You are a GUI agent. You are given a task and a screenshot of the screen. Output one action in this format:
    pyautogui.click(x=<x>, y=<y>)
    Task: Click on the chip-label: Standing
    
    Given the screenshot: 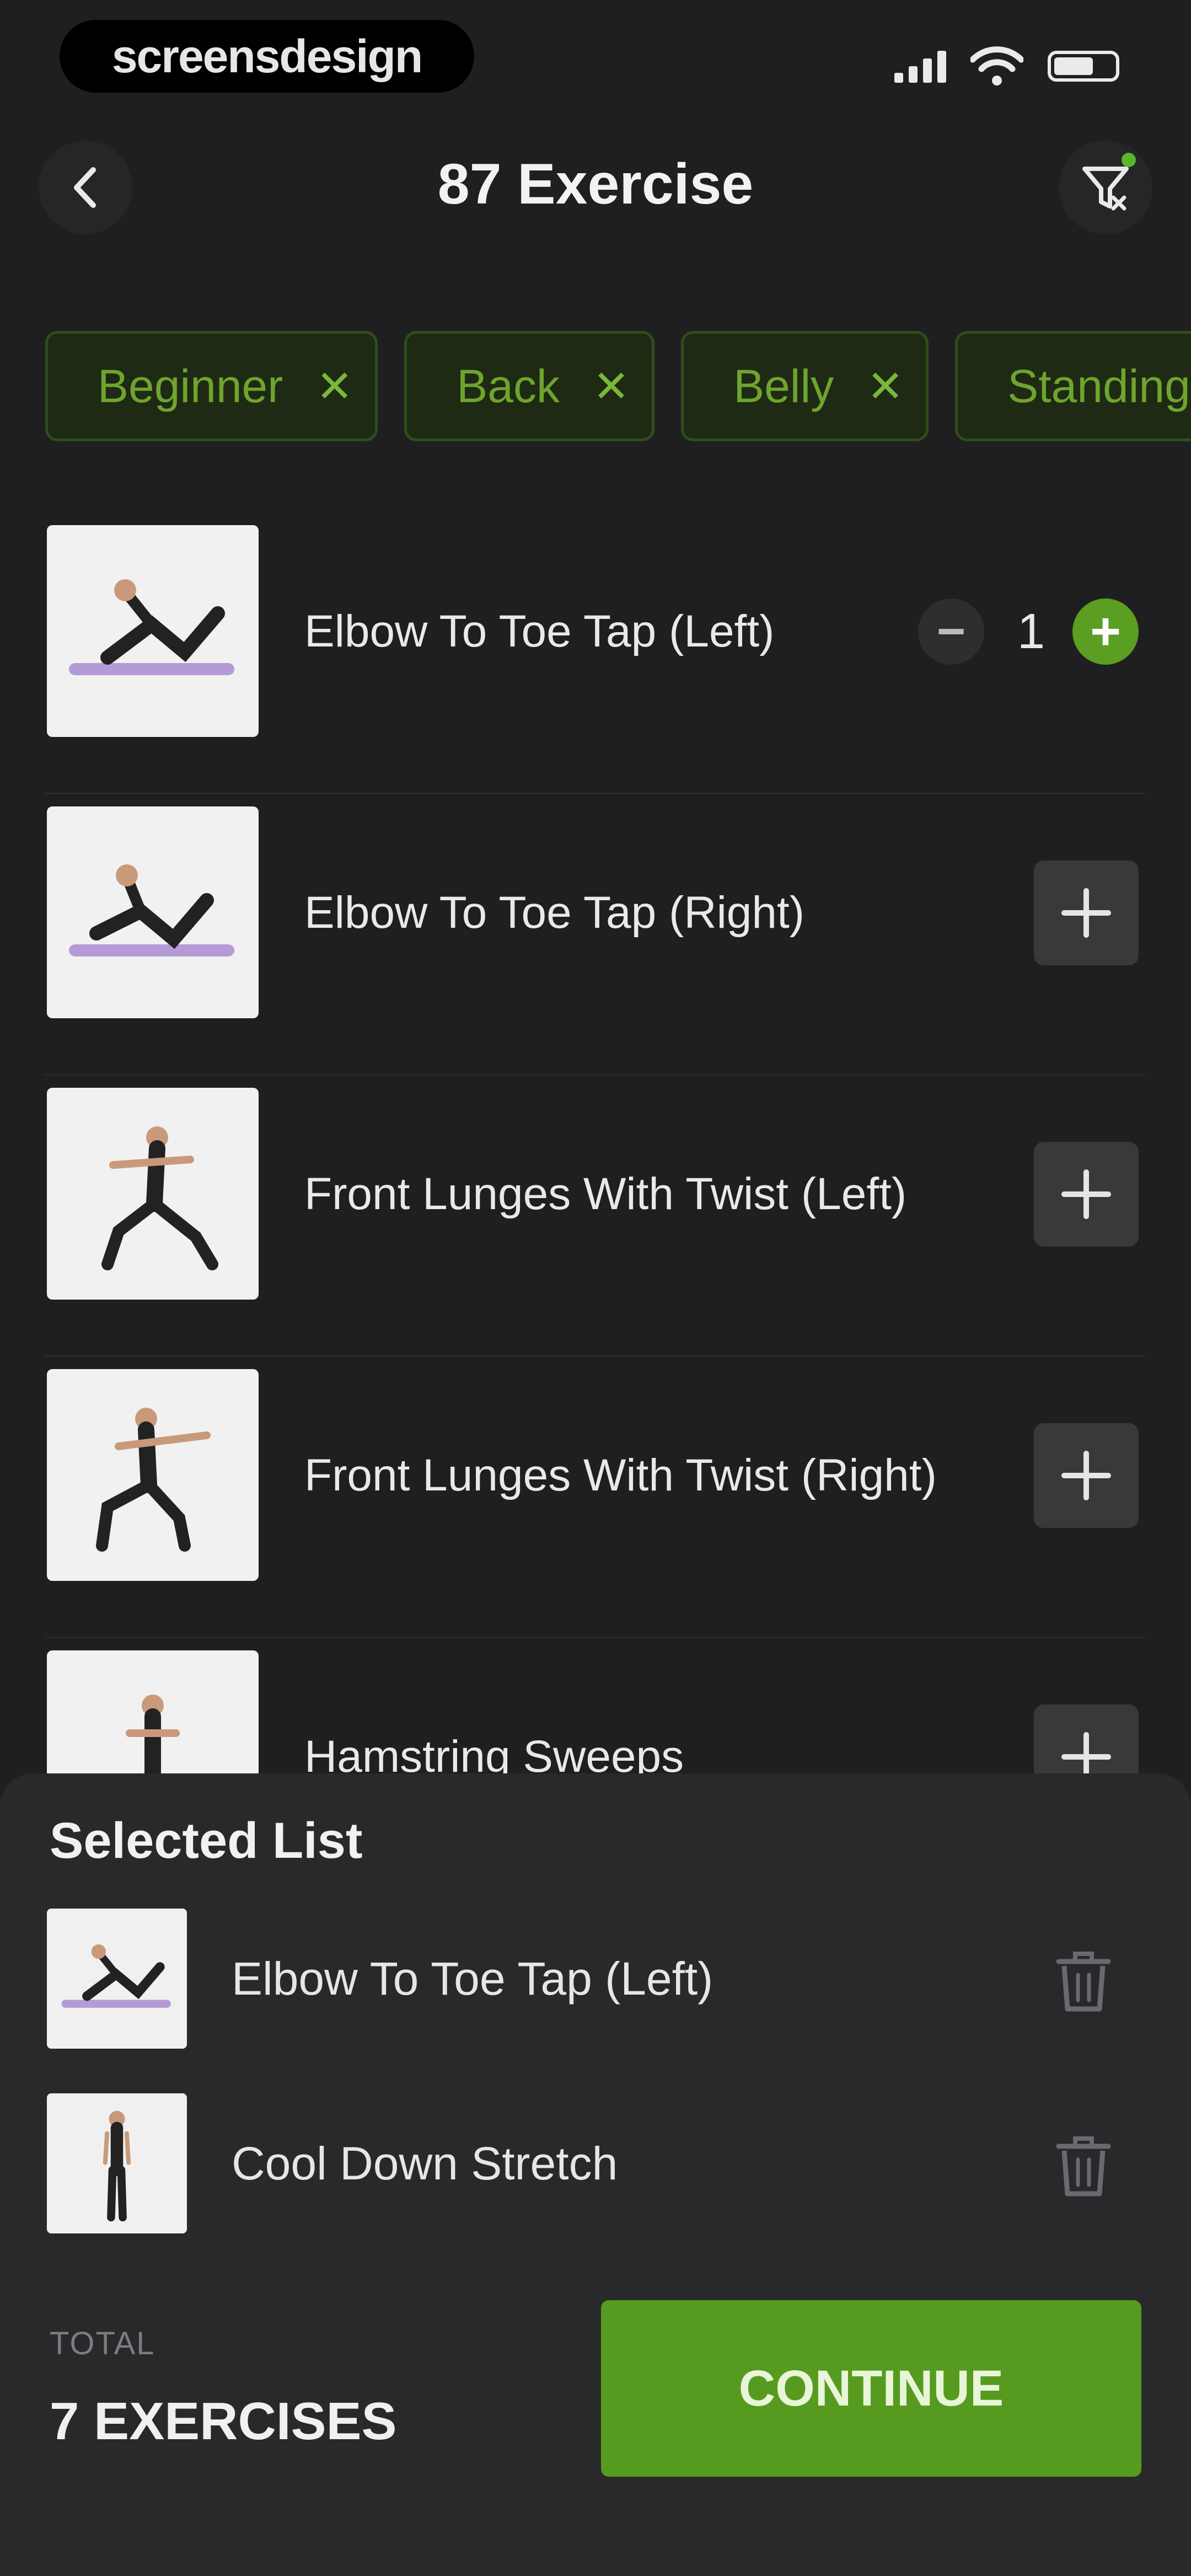 What is the action you would take?
    pyautogui.click(x=1098, y=386)
    